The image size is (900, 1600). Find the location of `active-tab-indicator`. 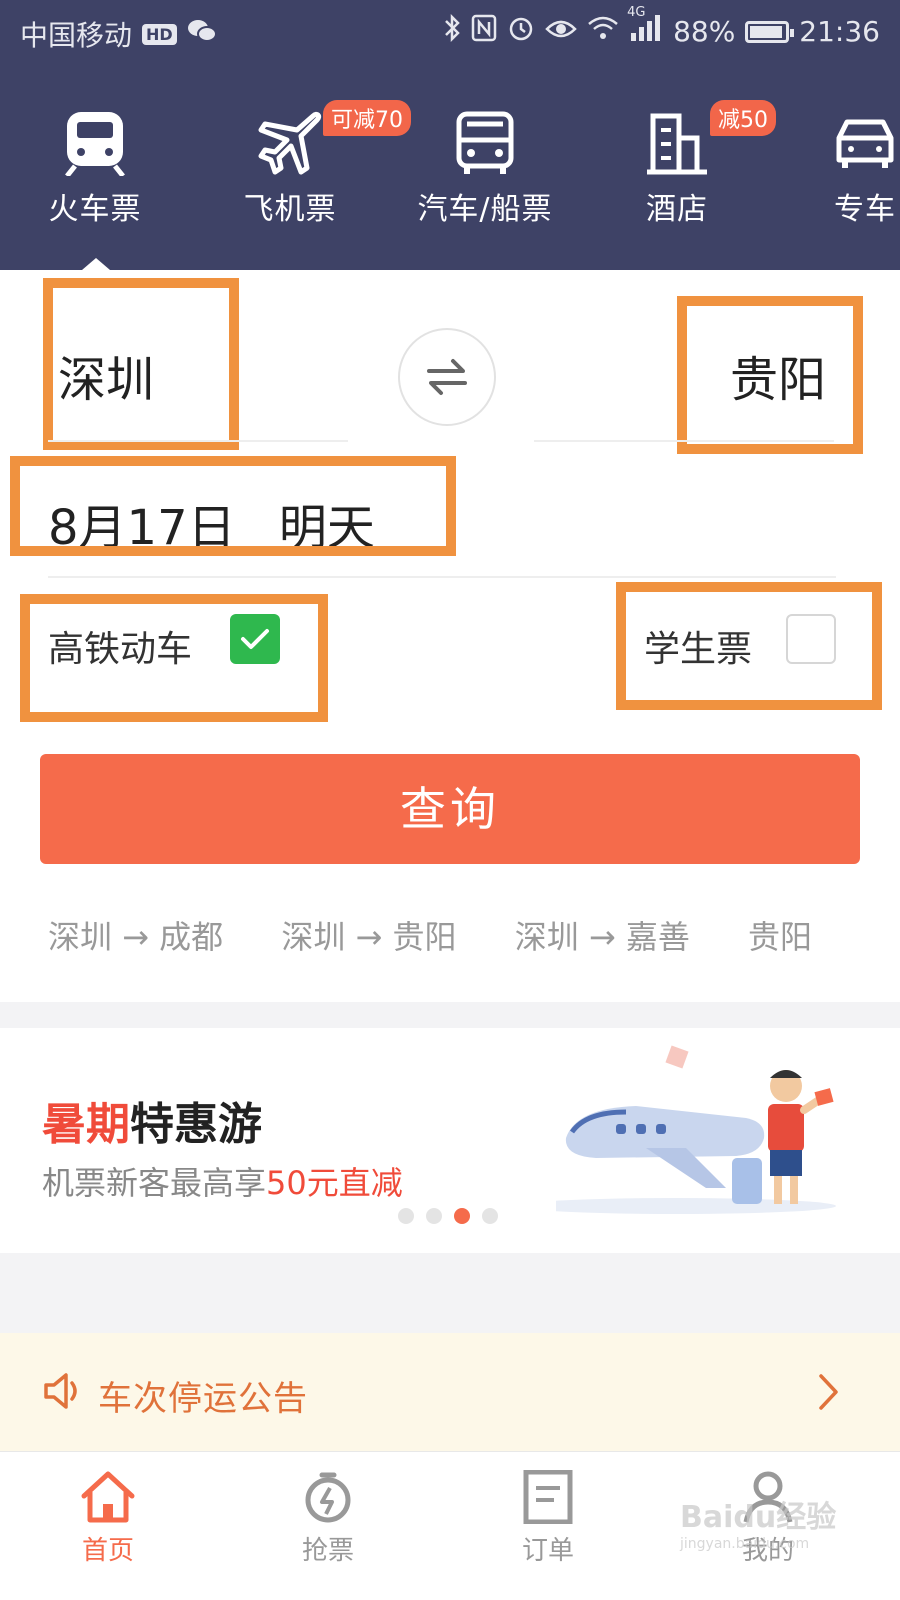

active-tab-indicator is located at coordinates (96, 264).